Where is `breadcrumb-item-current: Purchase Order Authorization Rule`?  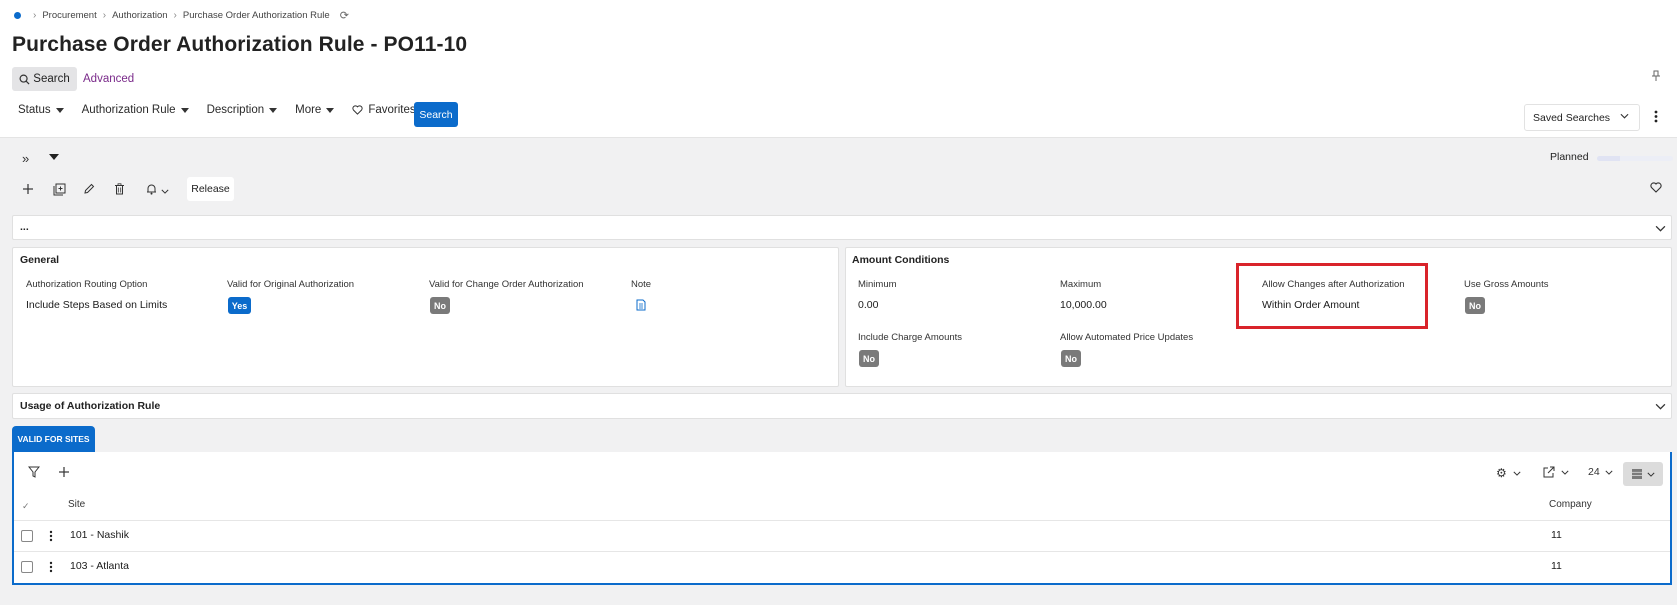
breadcrumb-item-current: Purchase Order Authorization Rule is located at coordinates (256, 15).